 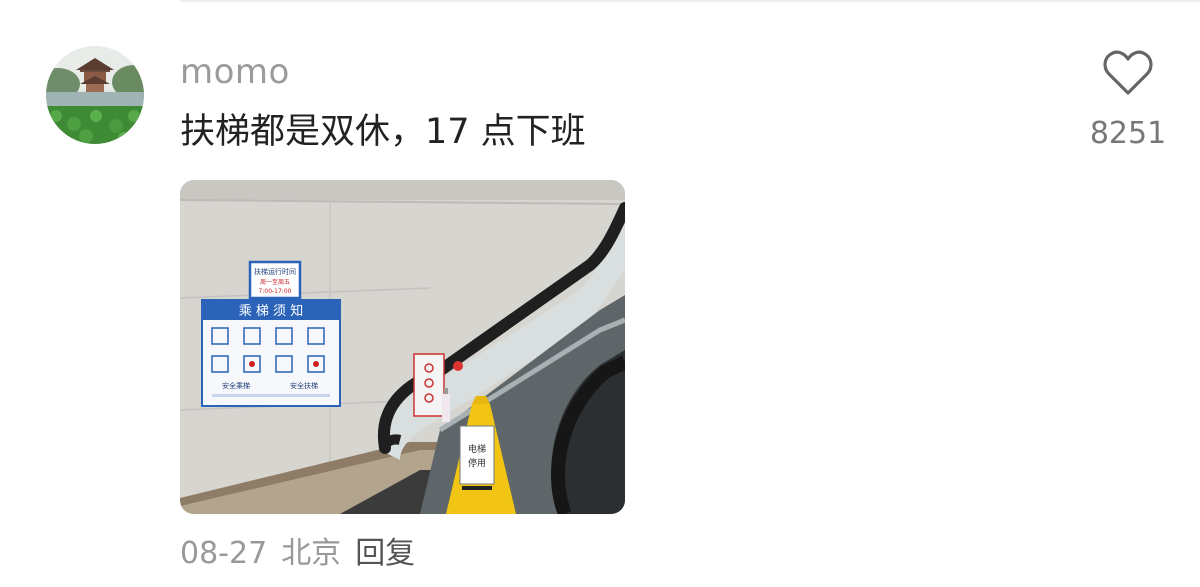 I want to click on comment-location: 北京, so click(x=311, y=553).